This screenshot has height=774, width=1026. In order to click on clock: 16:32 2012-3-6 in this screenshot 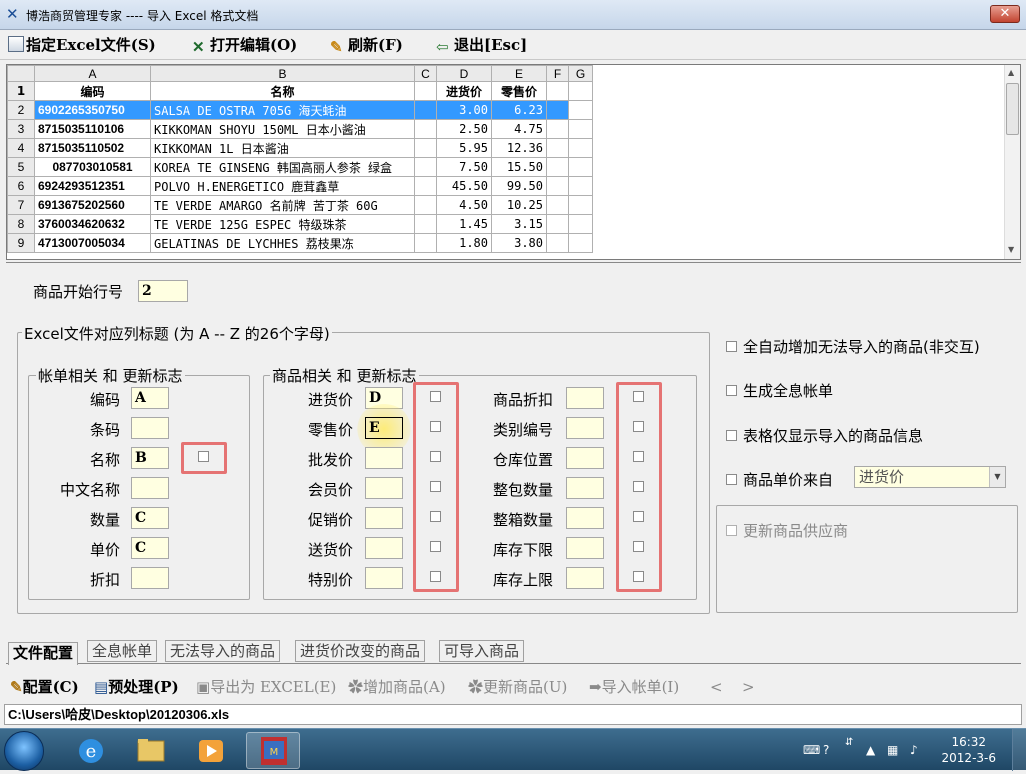, I will do `click(969, 750)`.